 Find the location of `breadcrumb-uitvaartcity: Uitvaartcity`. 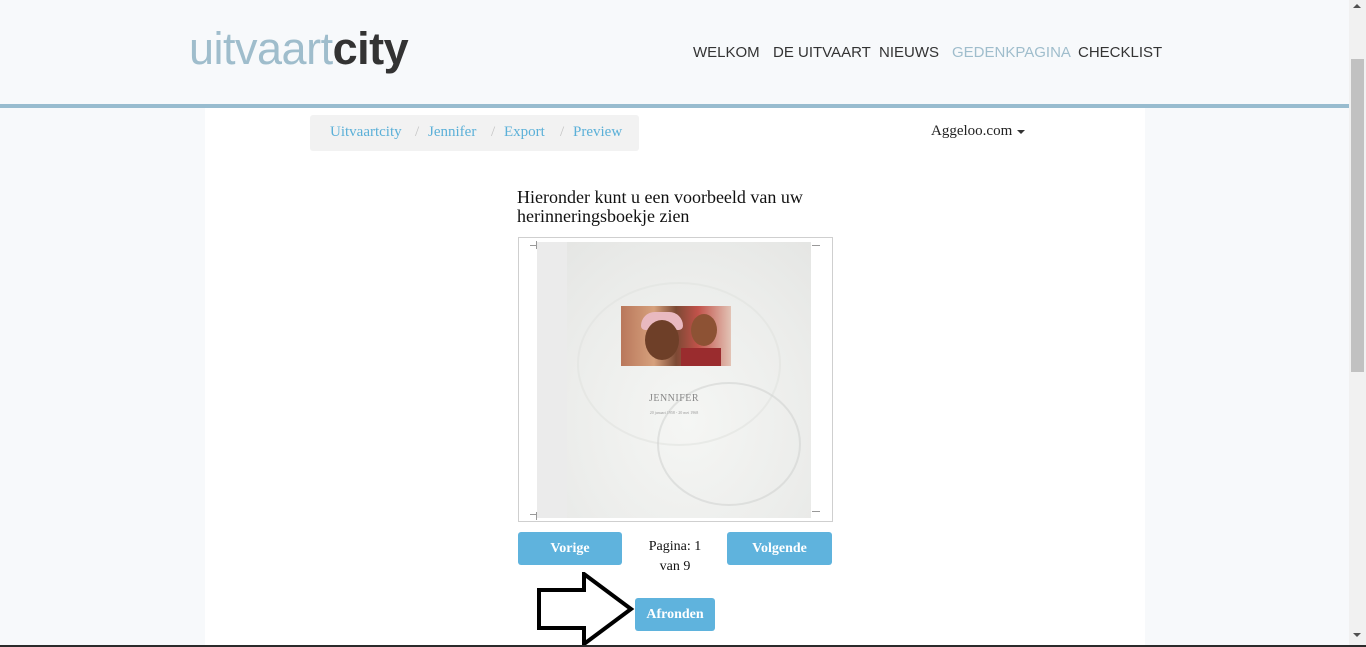

breadcrumb-uitvaartcity: Uitvaartcity is located at coordinates (366, 132).